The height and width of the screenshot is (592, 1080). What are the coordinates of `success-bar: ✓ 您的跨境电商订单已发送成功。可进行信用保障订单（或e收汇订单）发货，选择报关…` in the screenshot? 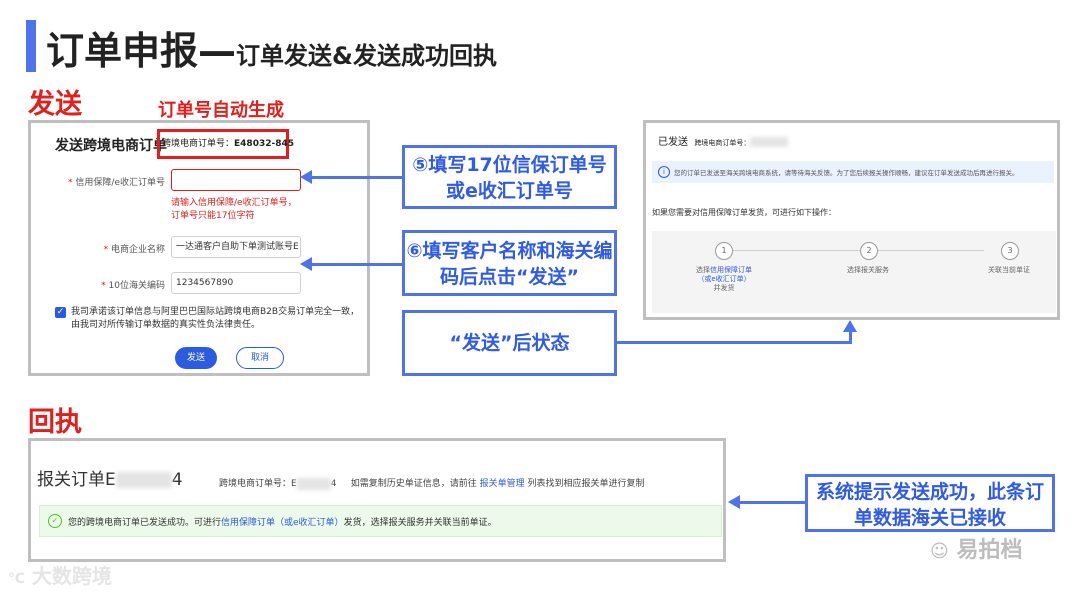 It's located at (380, 521).